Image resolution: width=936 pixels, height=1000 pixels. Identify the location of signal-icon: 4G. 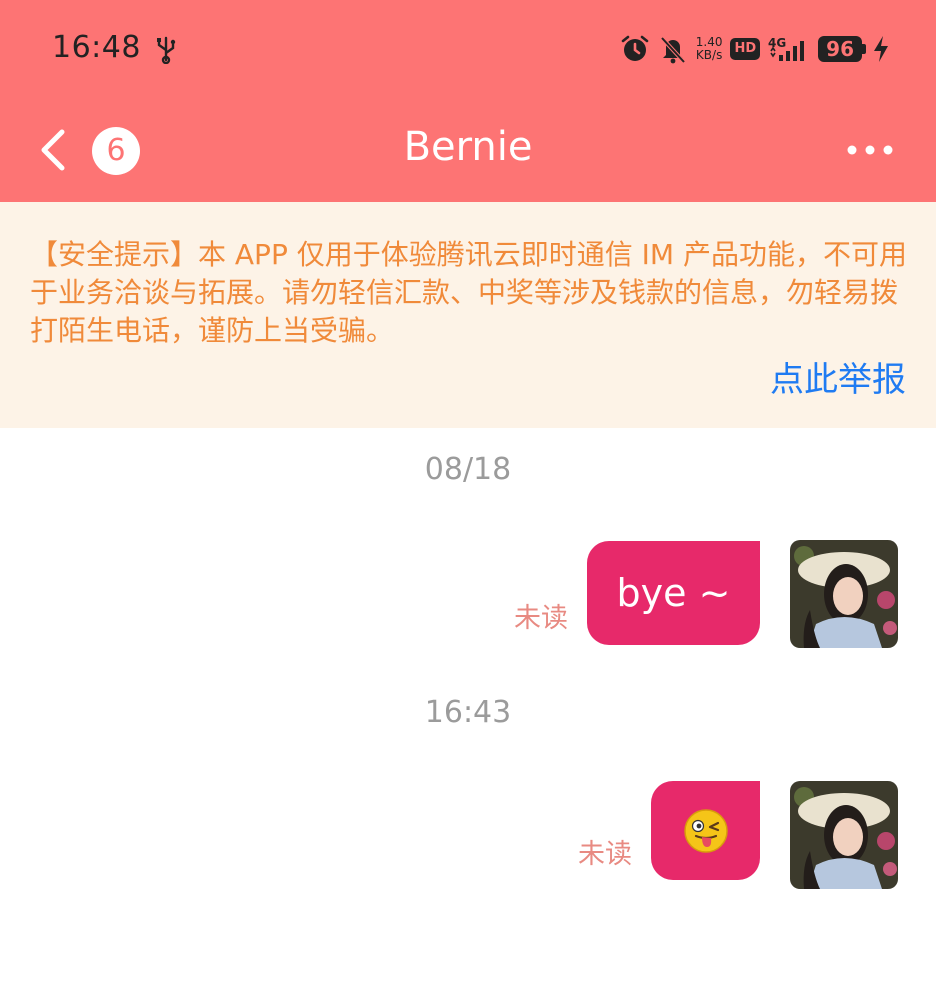
(786, 48).